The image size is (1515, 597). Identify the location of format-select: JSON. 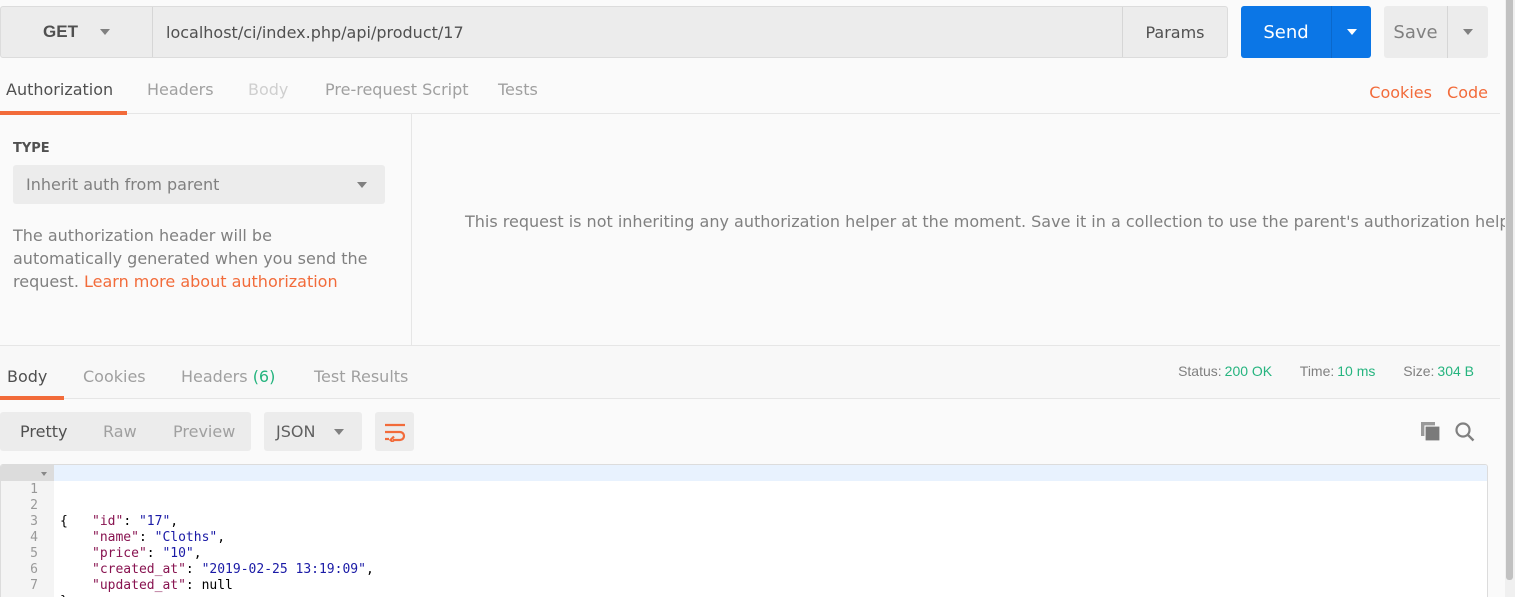
(313, 431).